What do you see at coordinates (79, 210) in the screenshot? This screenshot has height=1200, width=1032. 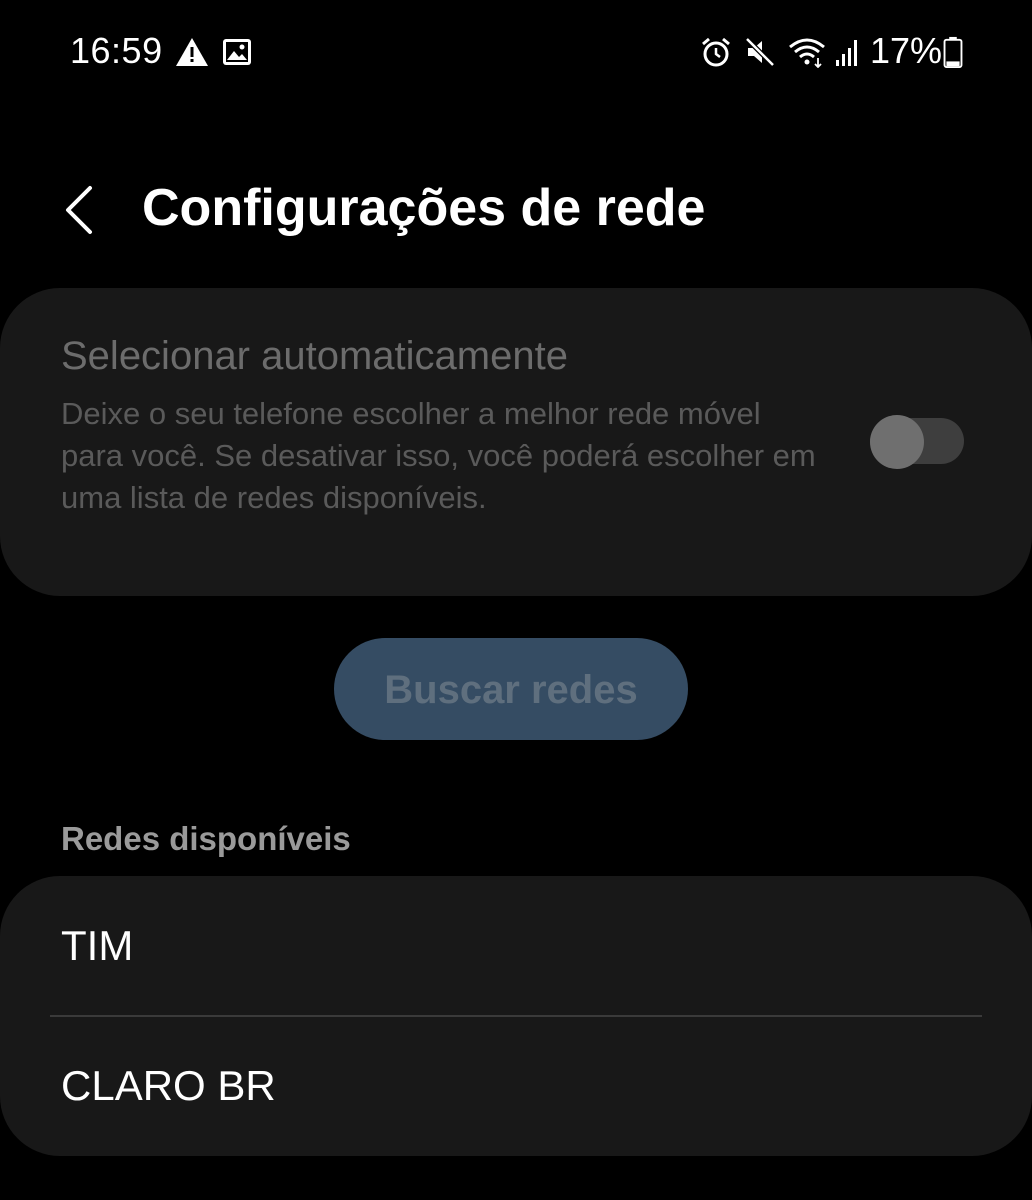 I see `chevron-left-icon` at bounding box center [79, 210].